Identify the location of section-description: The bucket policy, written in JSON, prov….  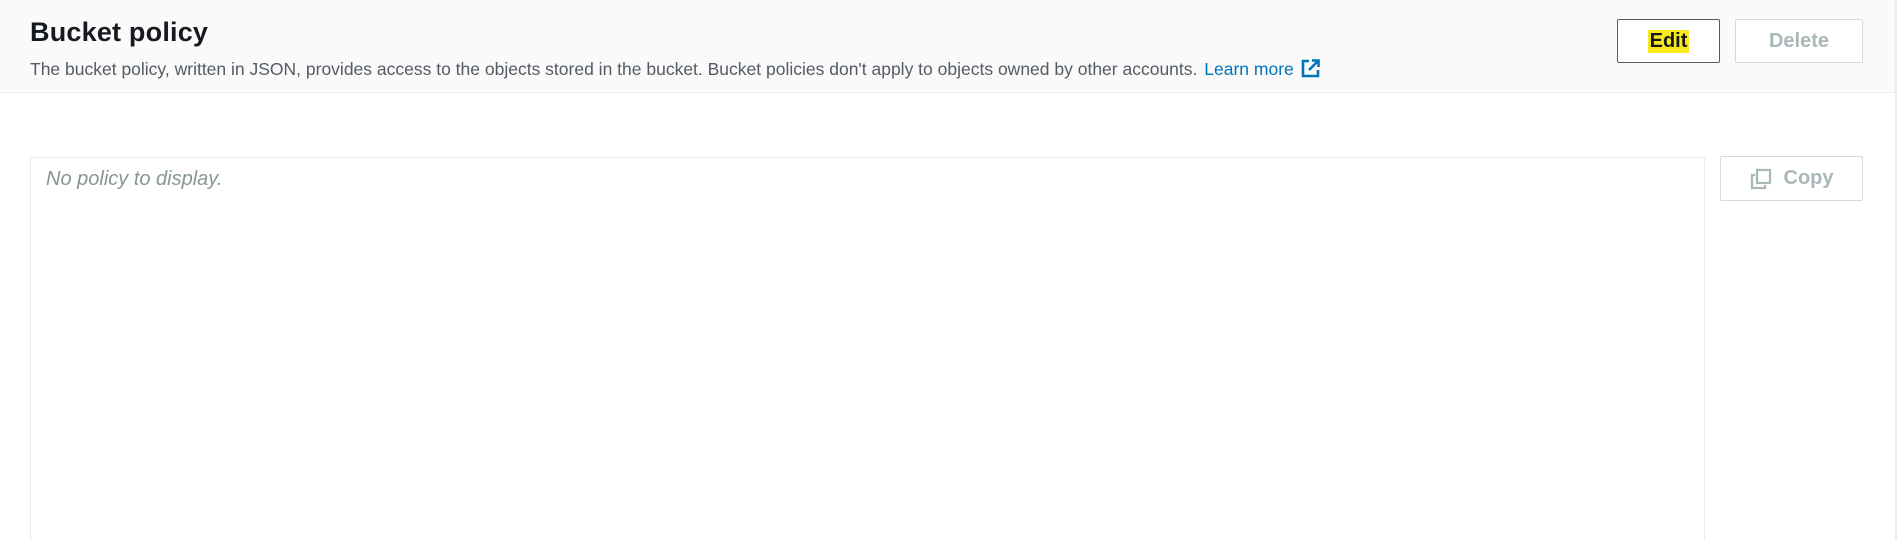
(675, 69).